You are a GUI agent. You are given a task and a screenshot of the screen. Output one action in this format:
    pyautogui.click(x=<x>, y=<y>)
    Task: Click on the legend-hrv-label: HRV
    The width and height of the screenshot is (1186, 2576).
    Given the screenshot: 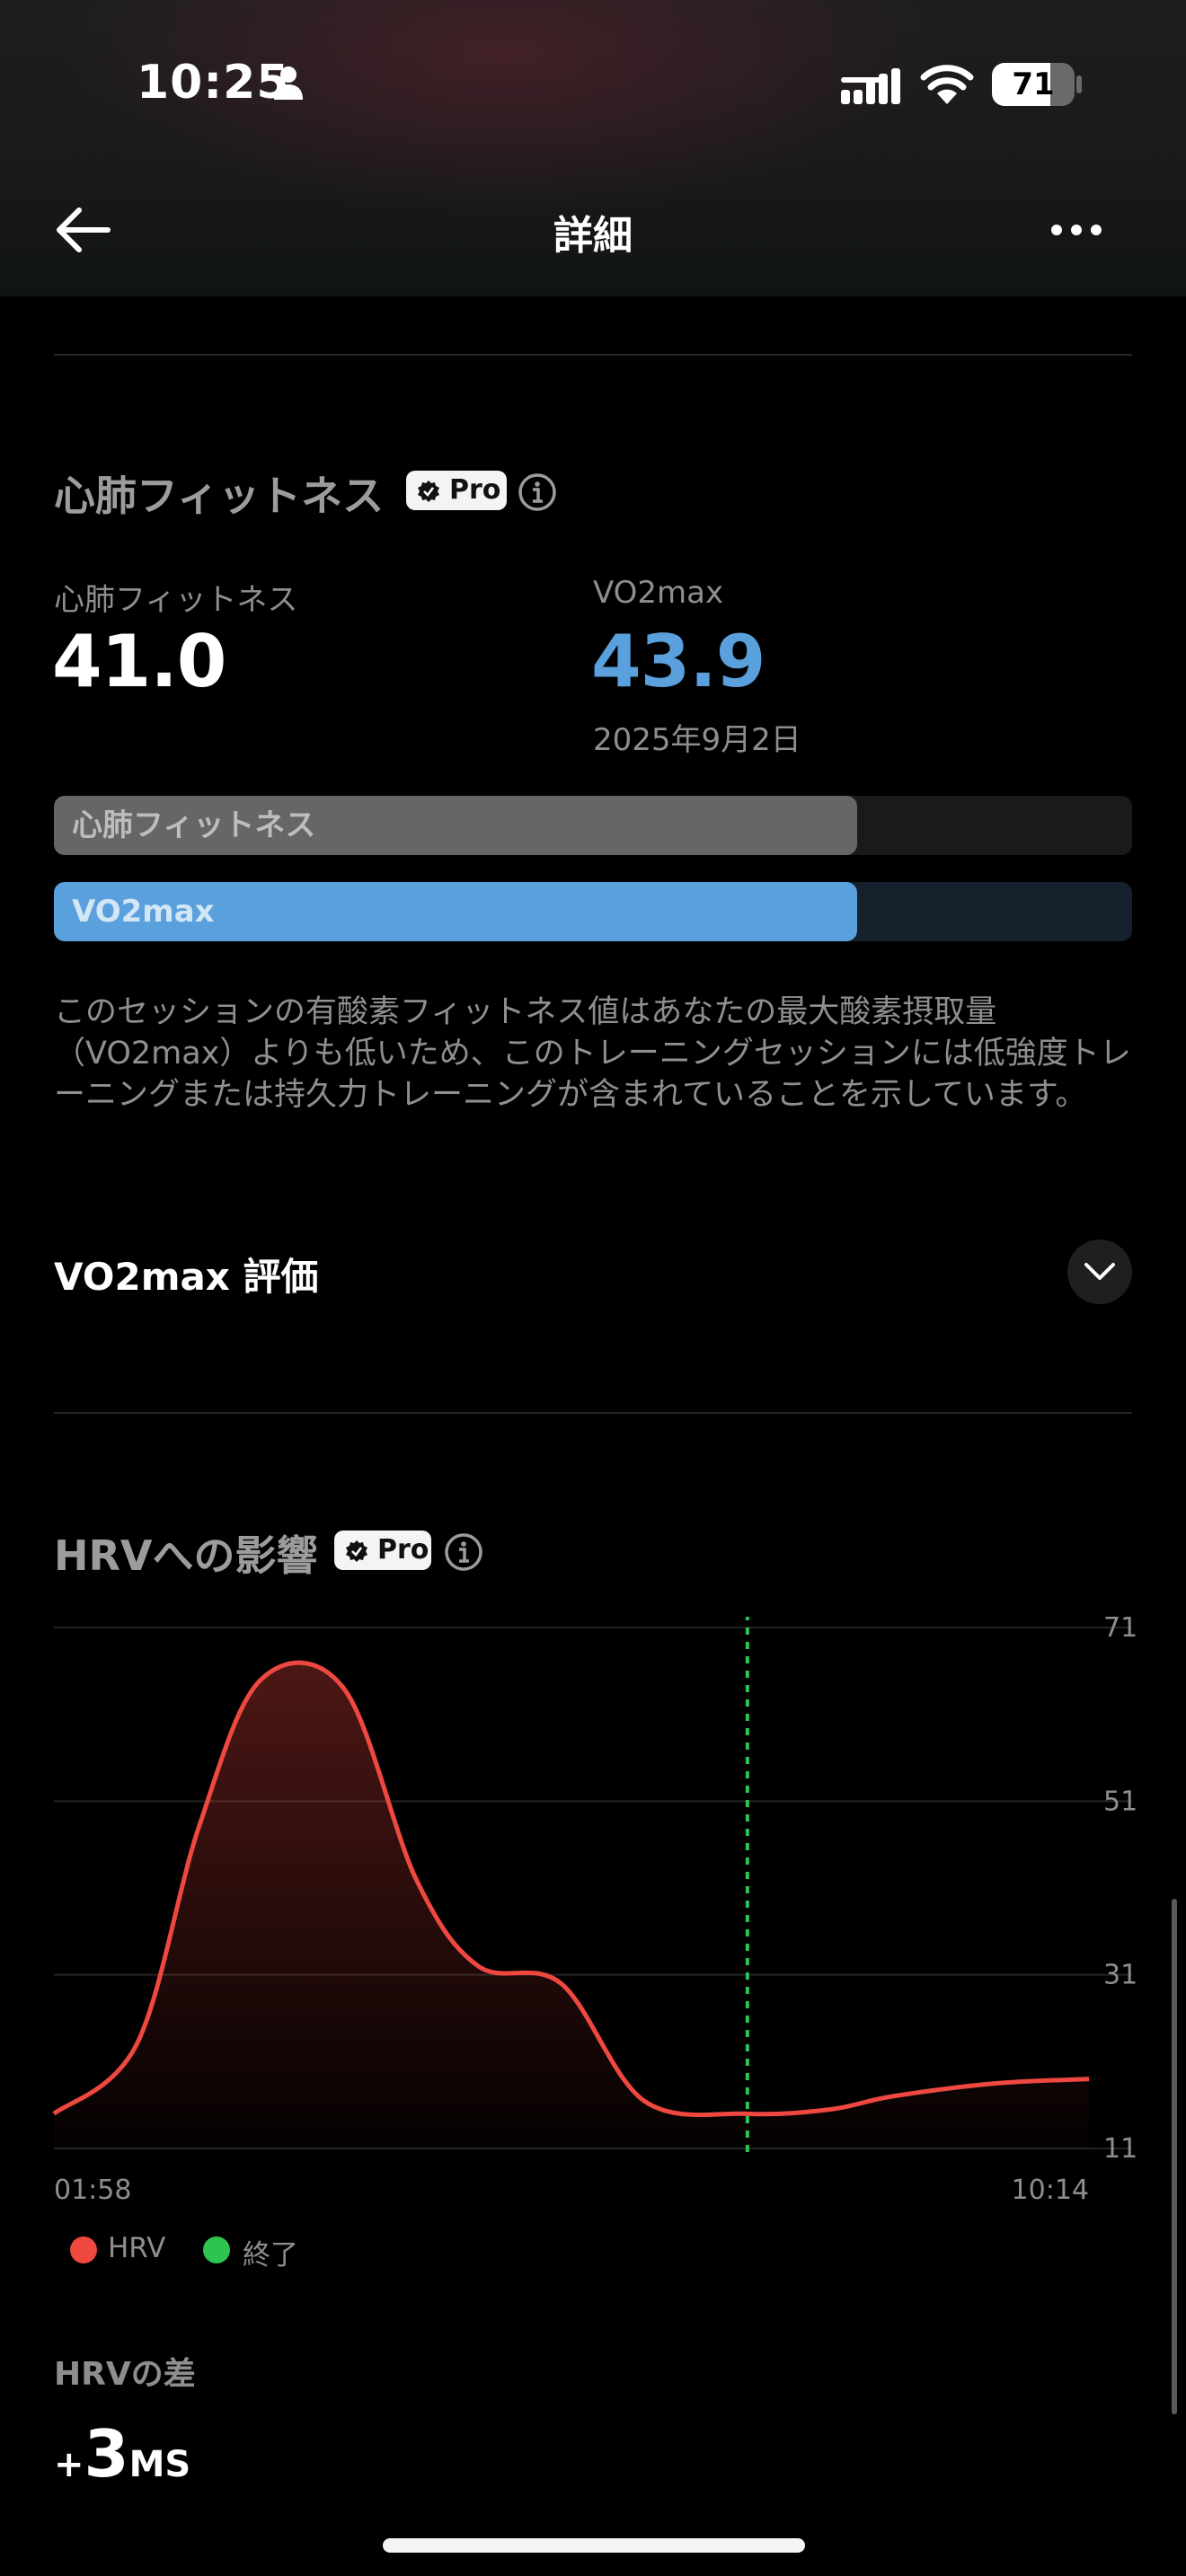 What is the action you would take?
    pyautogui.click(x=137, y=2248)
    